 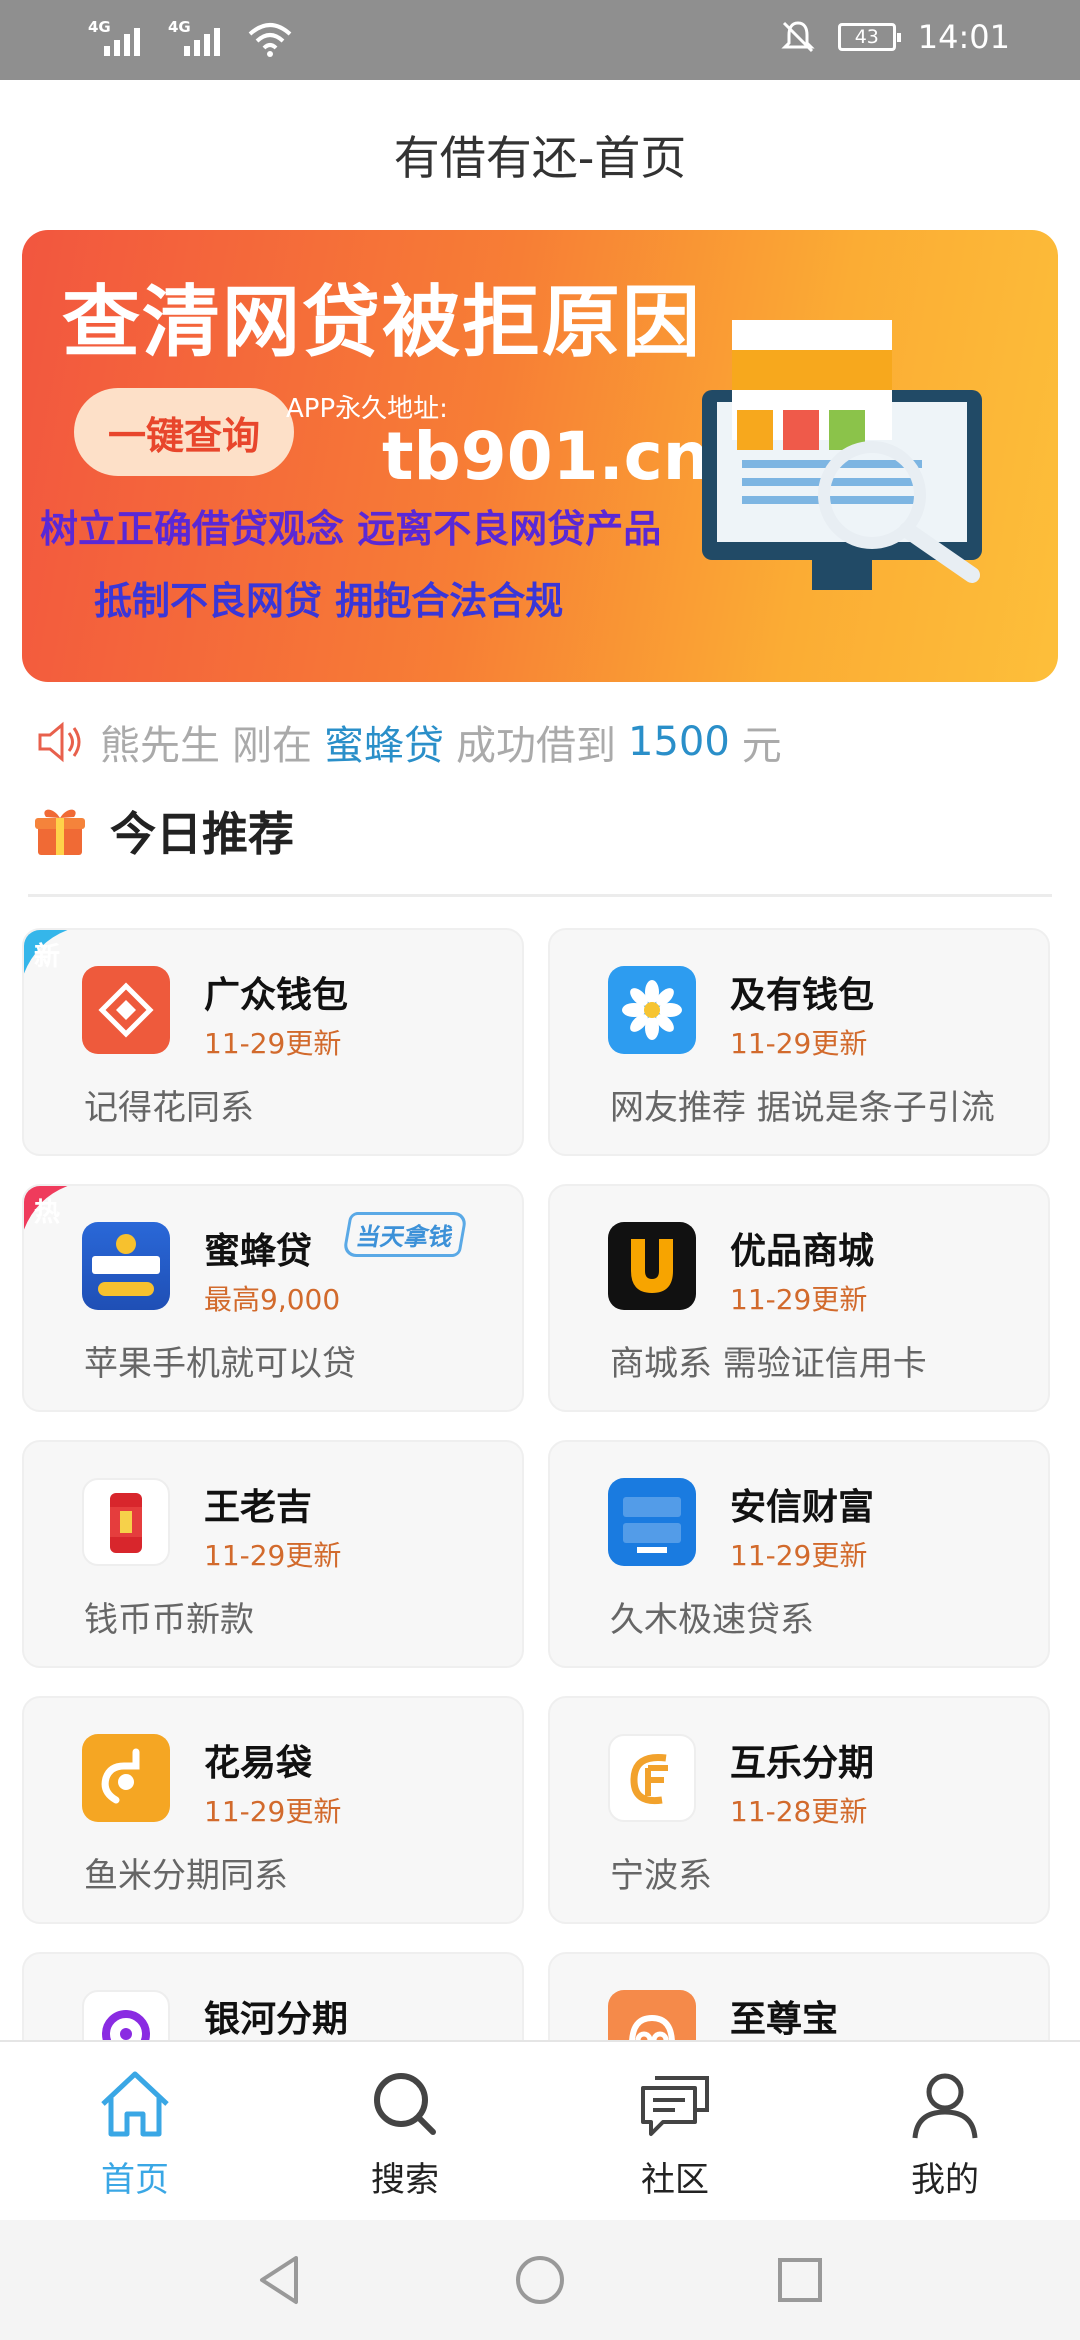 I want to click on signal-icon: 4G, so click(x=117, y=38).